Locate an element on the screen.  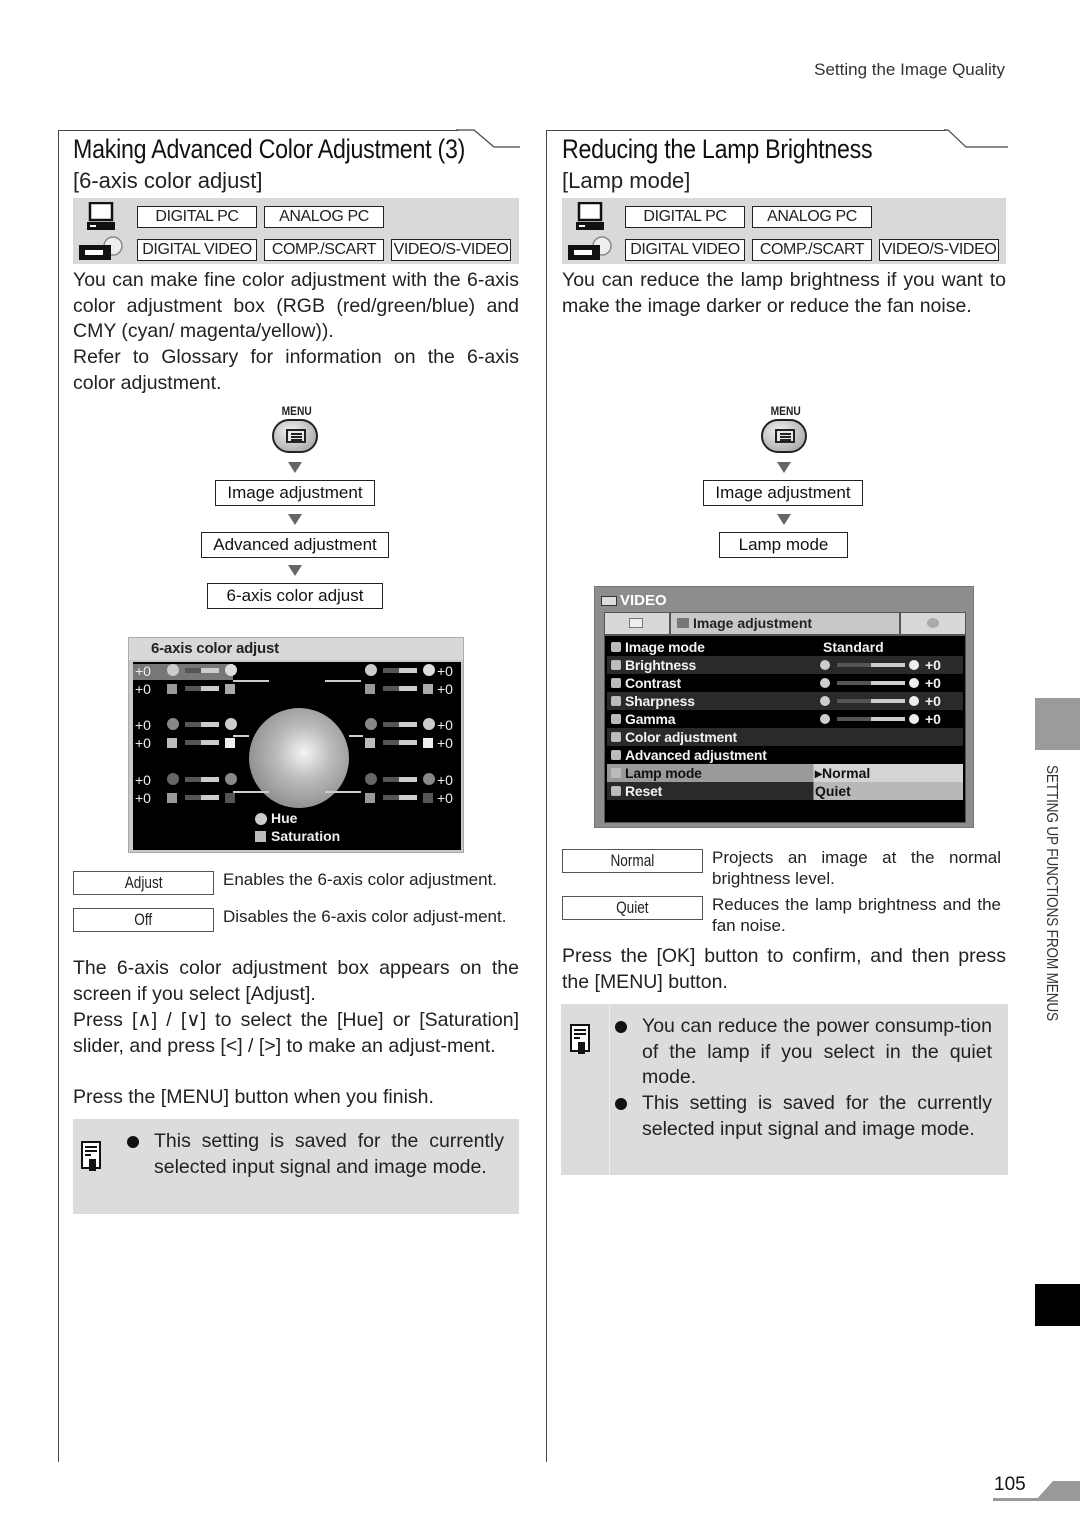
running-head: Setting the Image Quality is located at coordinates (909, 69).